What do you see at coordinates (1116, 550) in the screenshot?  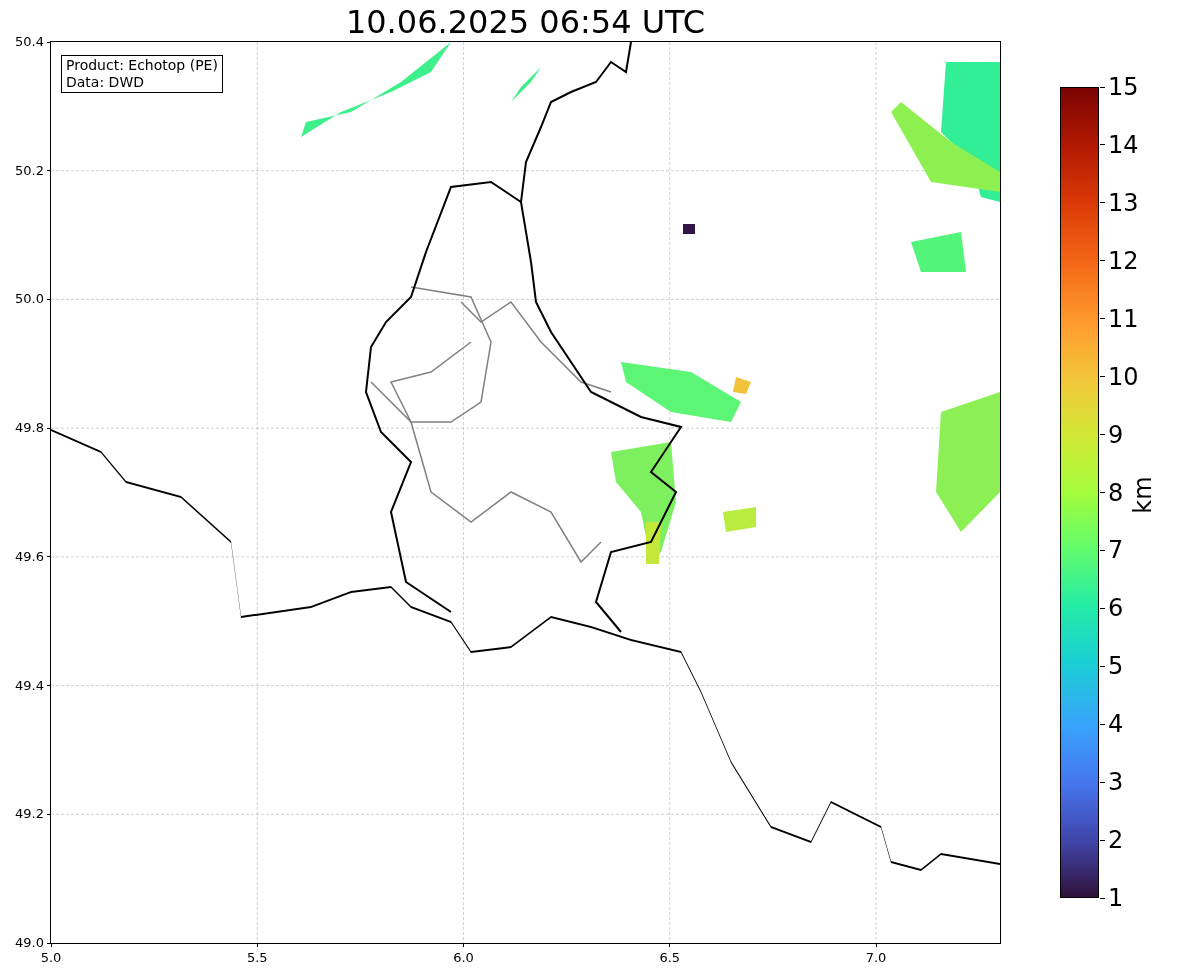 I see `colorbar-tick-label: 7` at bounding box center [1116, 550].